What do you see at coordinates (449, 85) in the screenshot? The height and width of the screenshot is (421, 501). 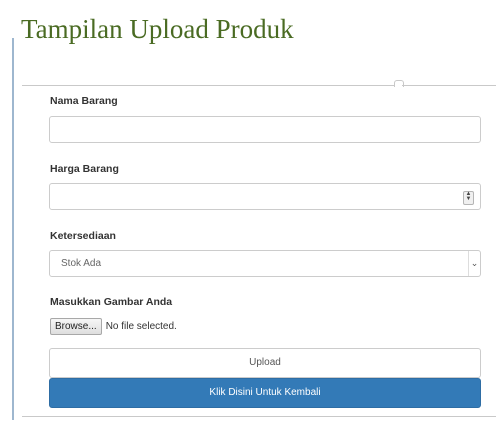 I see `panel-top-border-right` at bounding box center [449, 85].